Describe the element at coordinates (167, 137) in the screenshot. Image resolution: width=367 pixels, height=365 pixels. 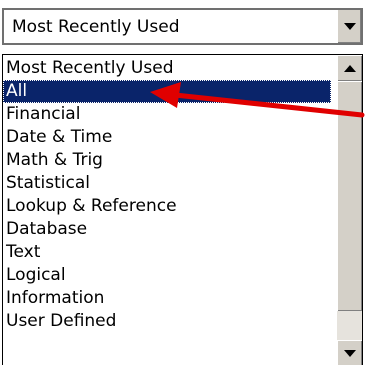
I see `option-date-time: Date & Time` at that location.